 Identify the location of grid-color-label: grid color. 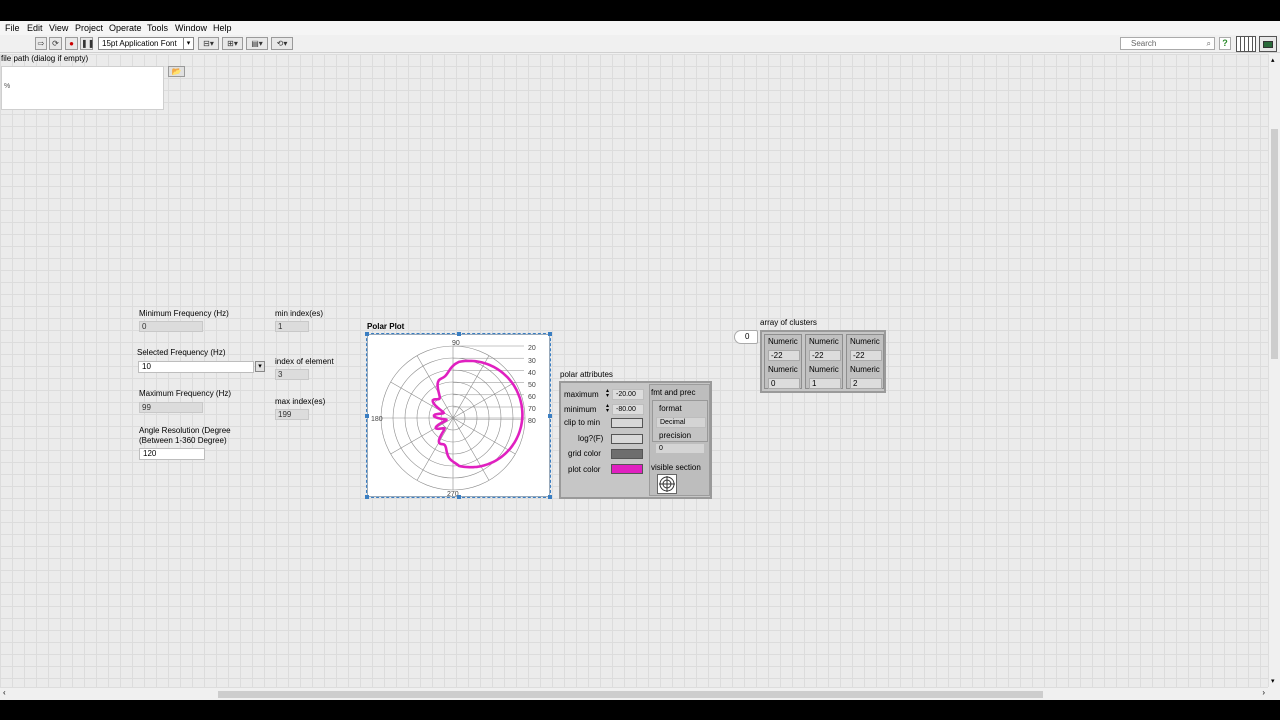
(584, 453).